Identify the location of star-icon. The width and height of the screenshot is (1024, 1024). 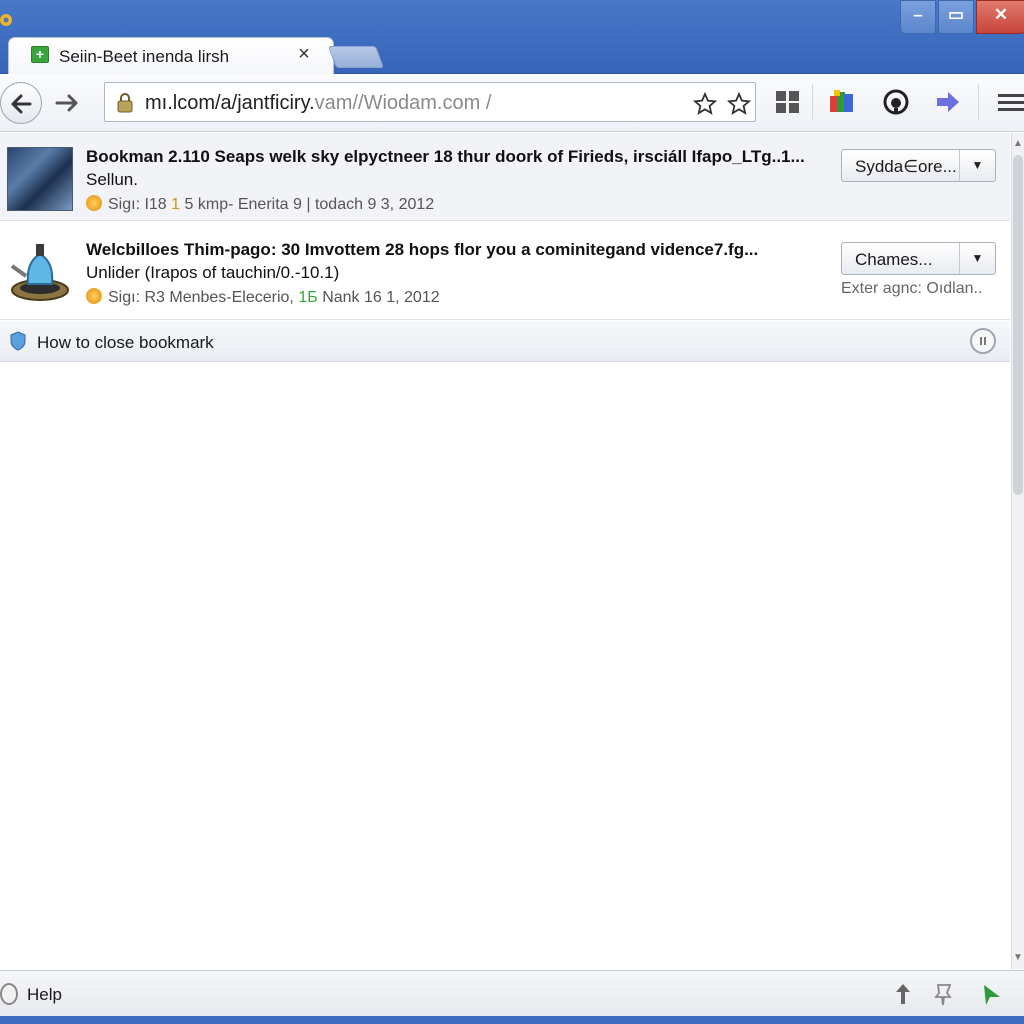
(705, 104).